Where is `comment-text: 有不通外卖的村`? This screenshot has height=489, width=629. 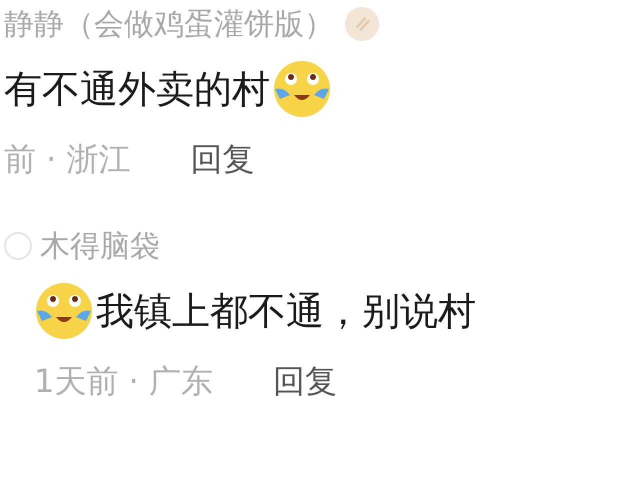 comment-text: 有不通外卖的村 is located at coordinates (137, 89).